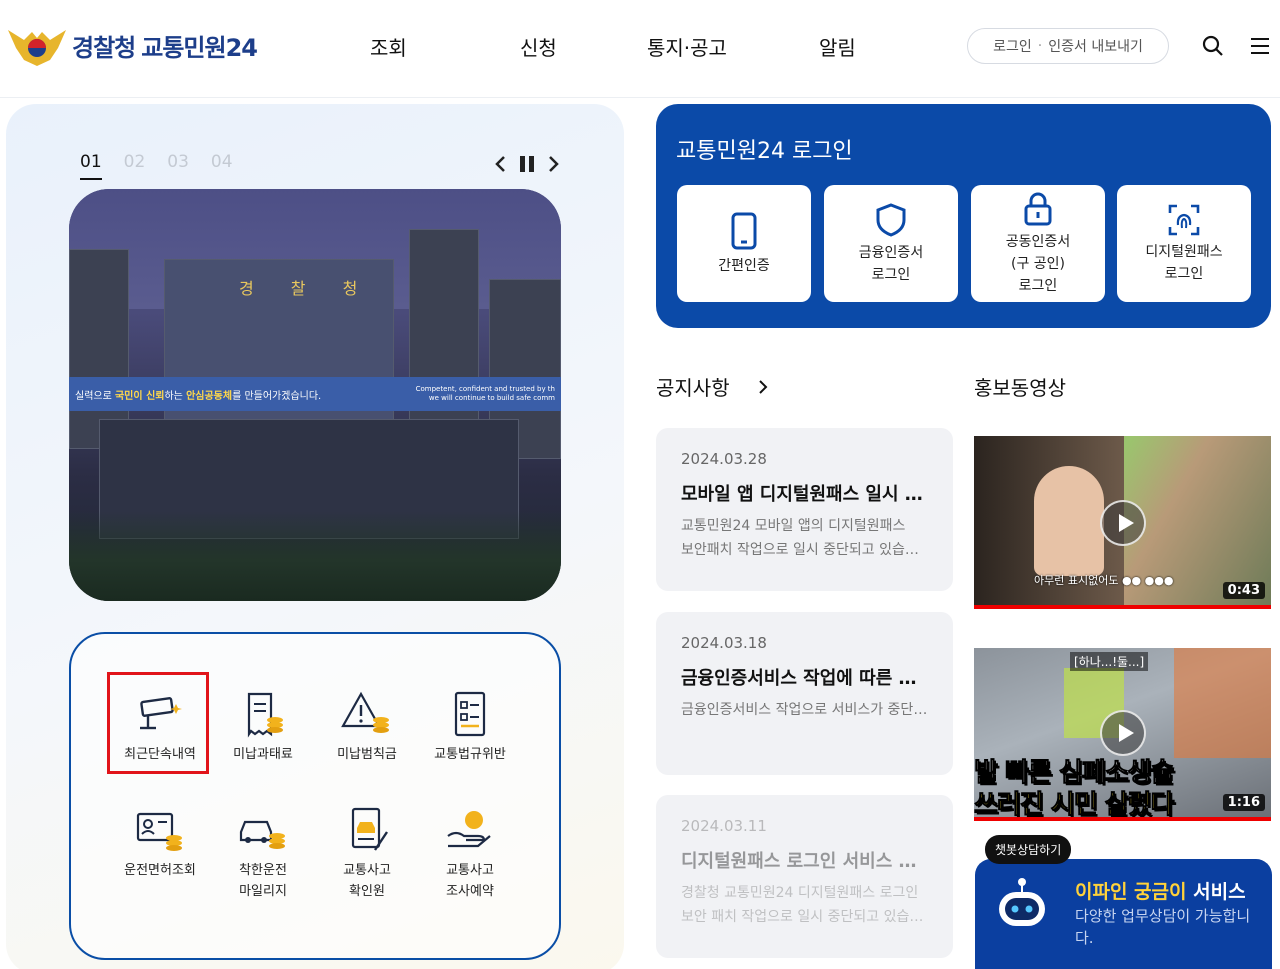  What do you see at coordinates (367, 854) in the screenshot?
I see `quick-accident-certificate: 교통사고 확인원` at bounding box center [367, 854].